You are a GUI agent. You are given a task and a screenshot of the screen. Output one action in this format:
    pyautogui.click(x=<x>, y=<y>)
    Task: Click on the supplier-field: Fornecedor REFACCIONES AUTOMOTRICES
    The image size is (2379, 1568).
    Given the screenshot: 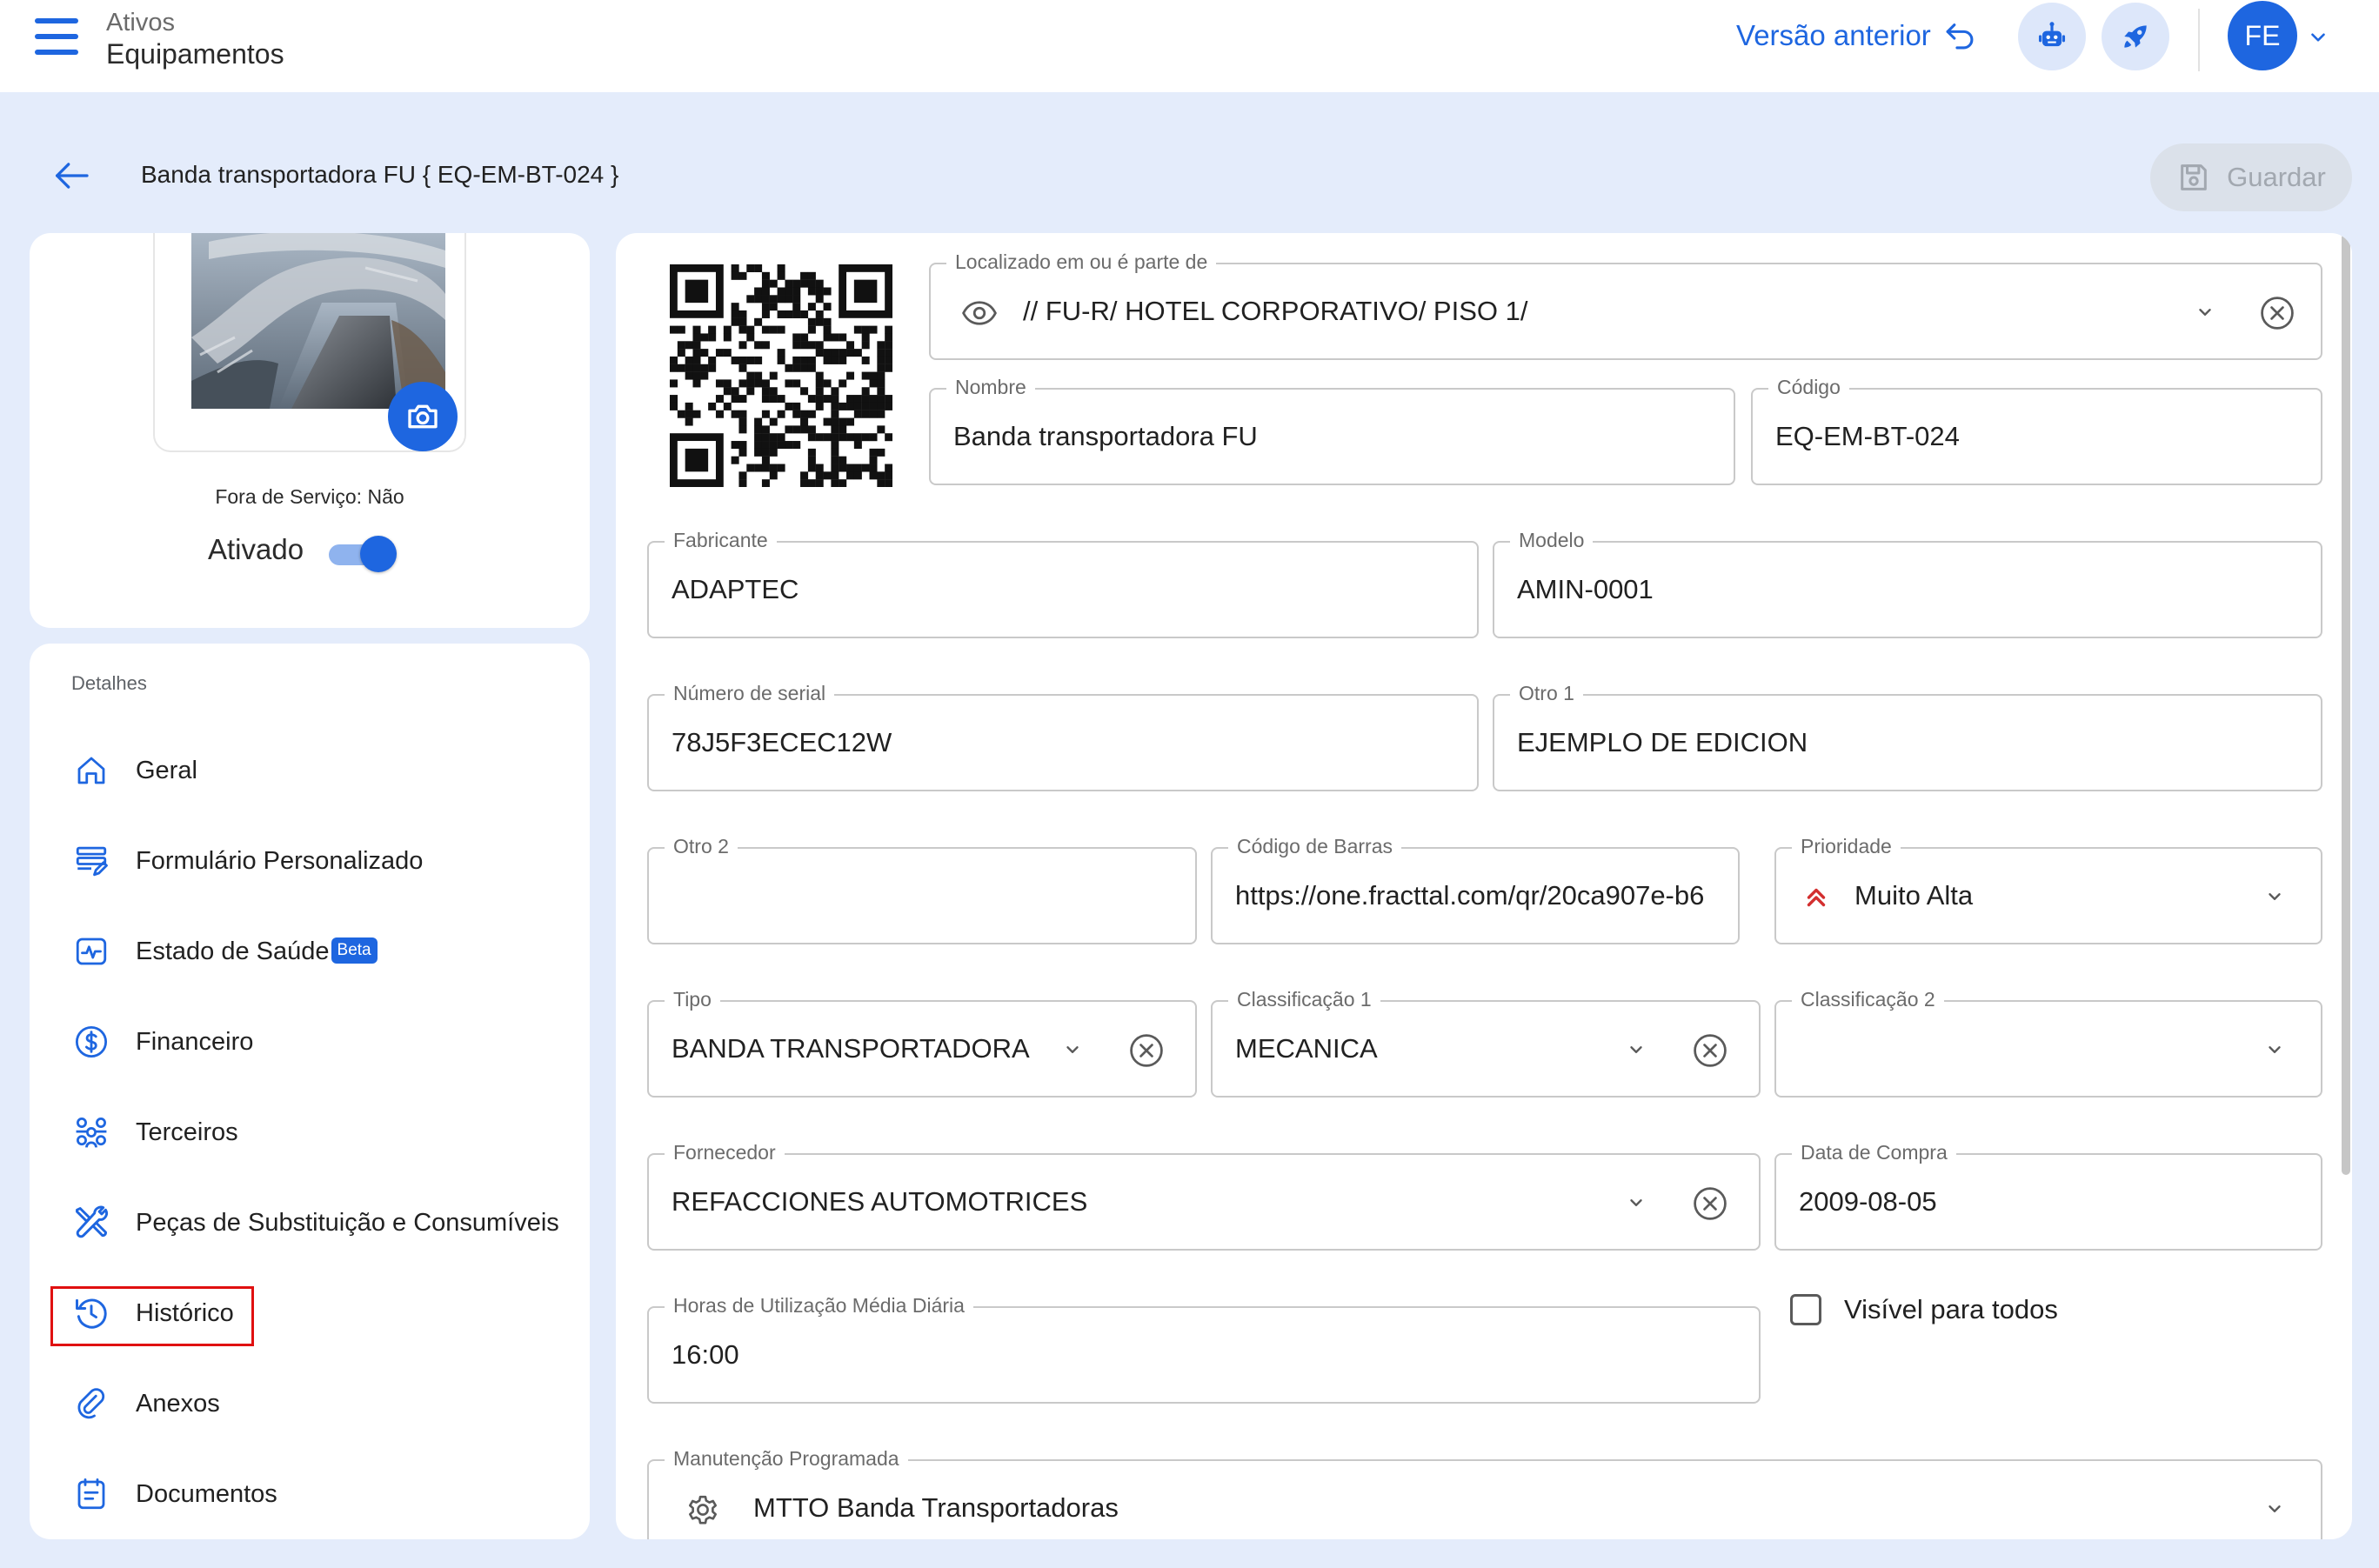 What is the action you would take?
    pyautogui.click(x=1204, y=1196)
    